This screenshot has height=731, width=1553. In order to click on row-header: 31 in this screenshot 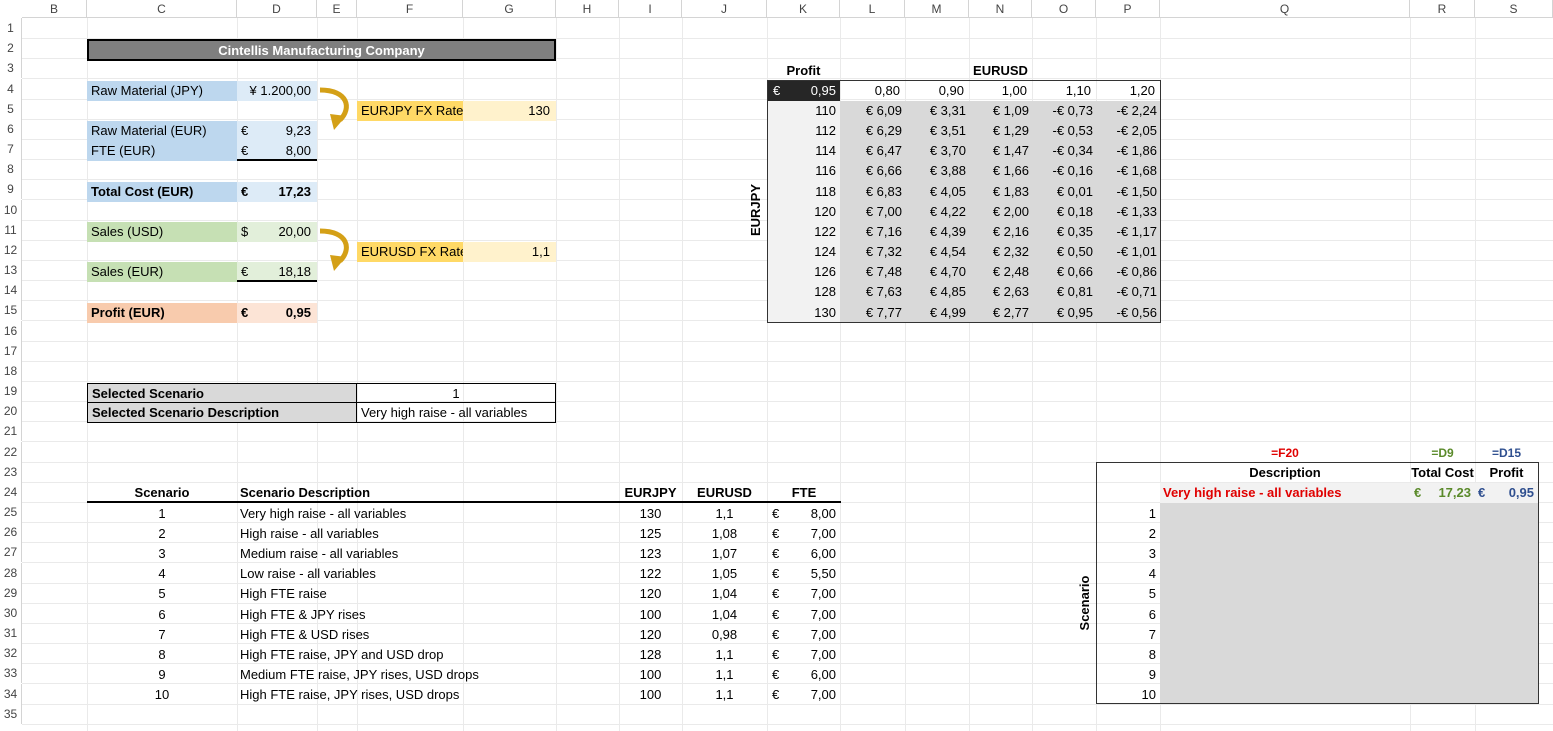, I will do `click(11, 633)`.